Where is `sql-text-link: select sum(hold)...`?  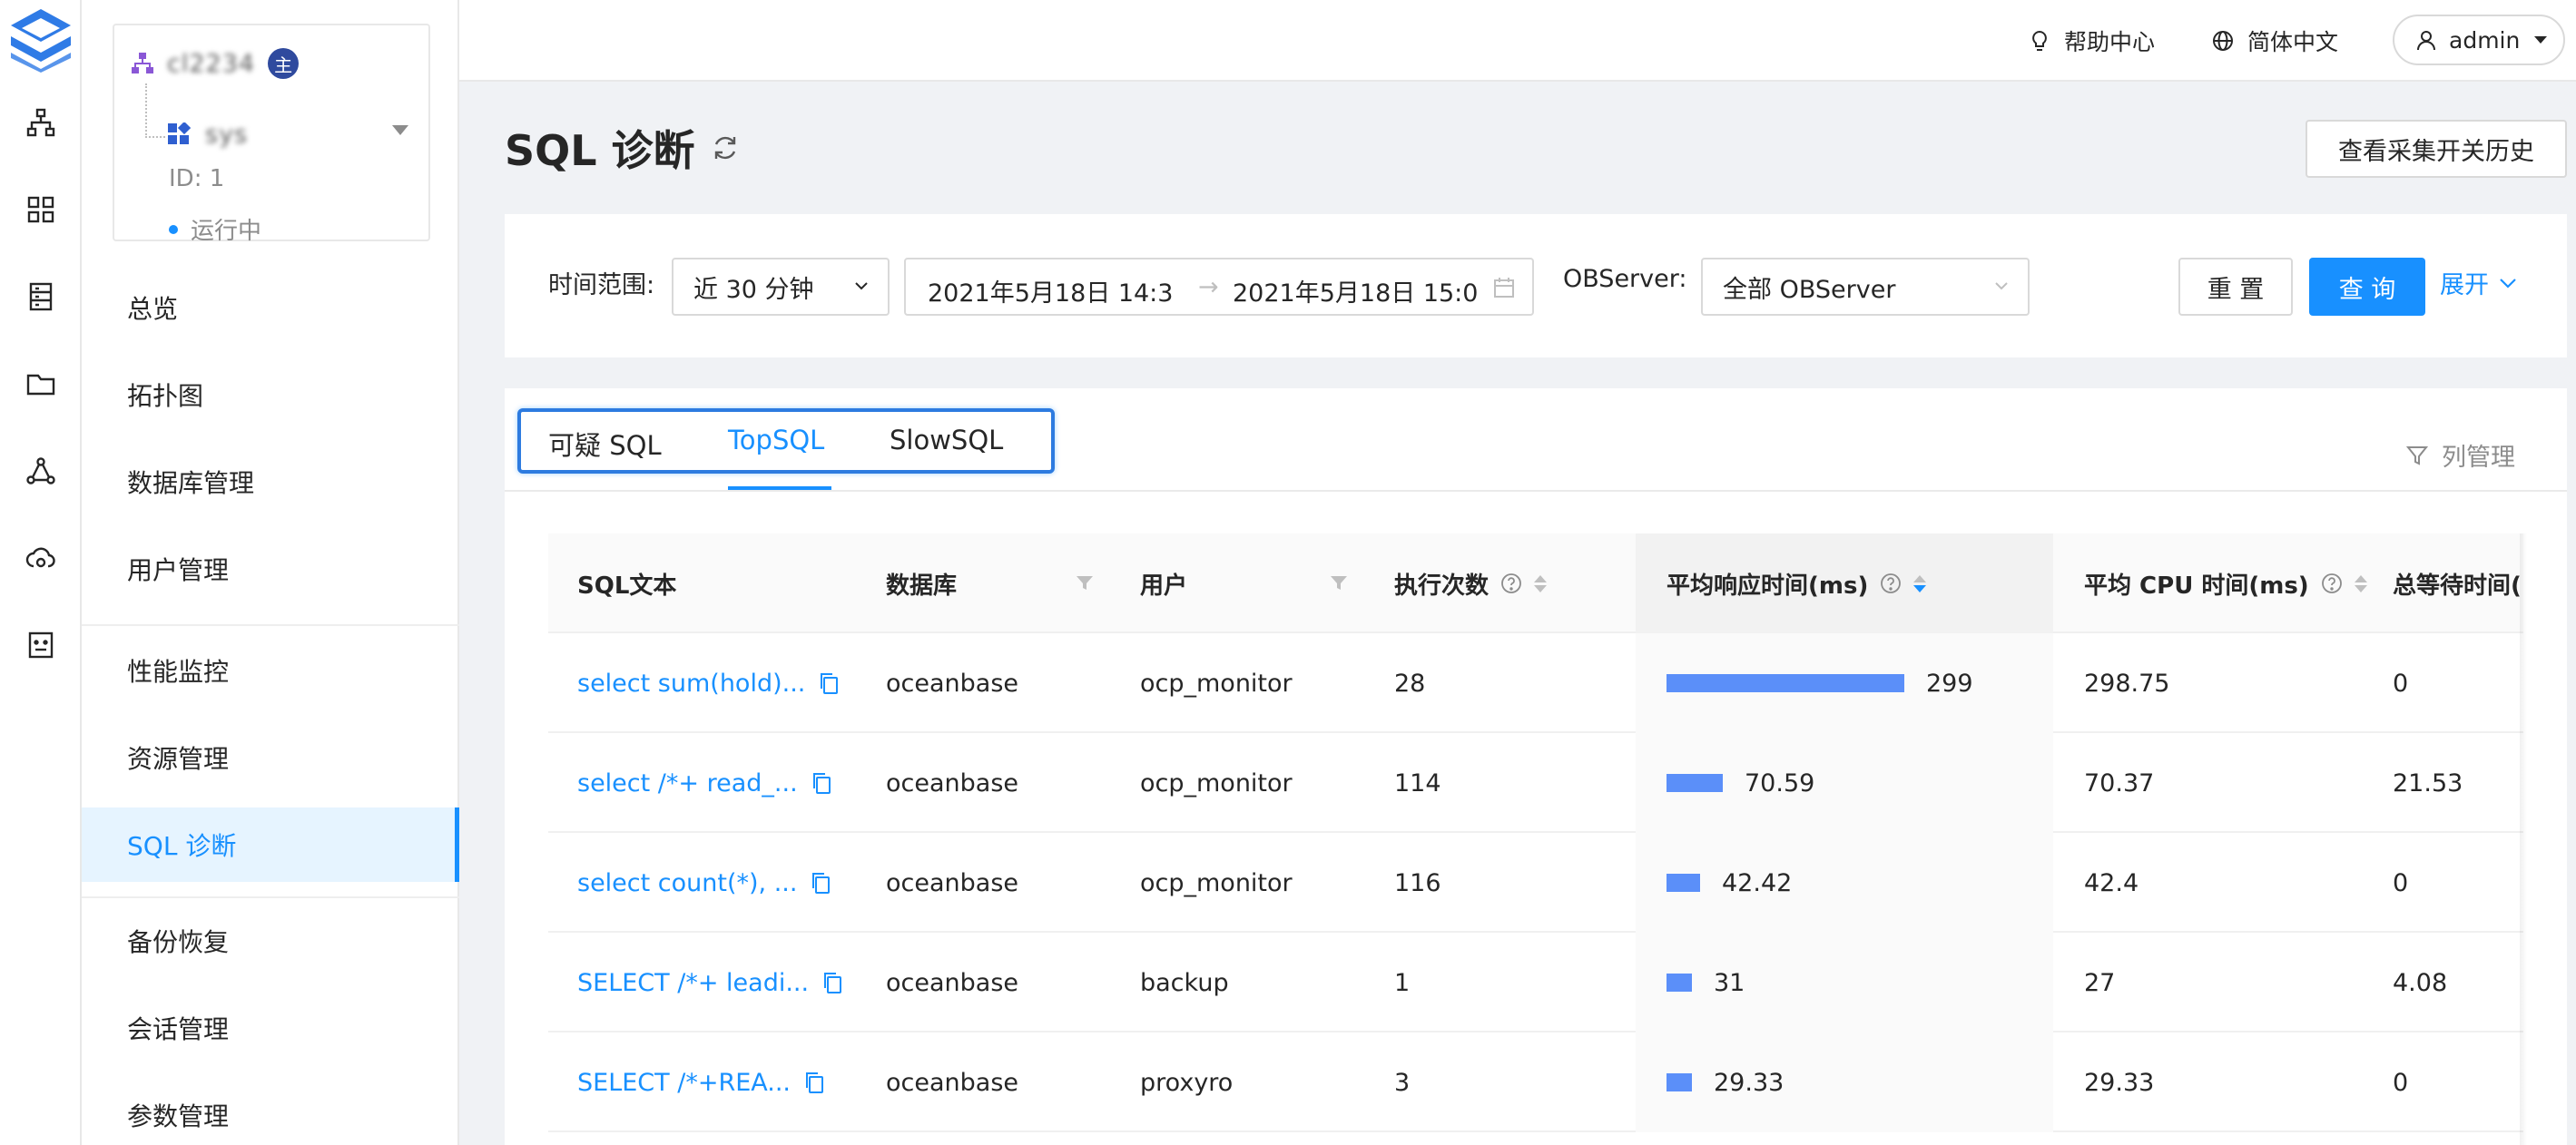 sql-text-link: select sum(hold)... is located at coordinates (691, 684).